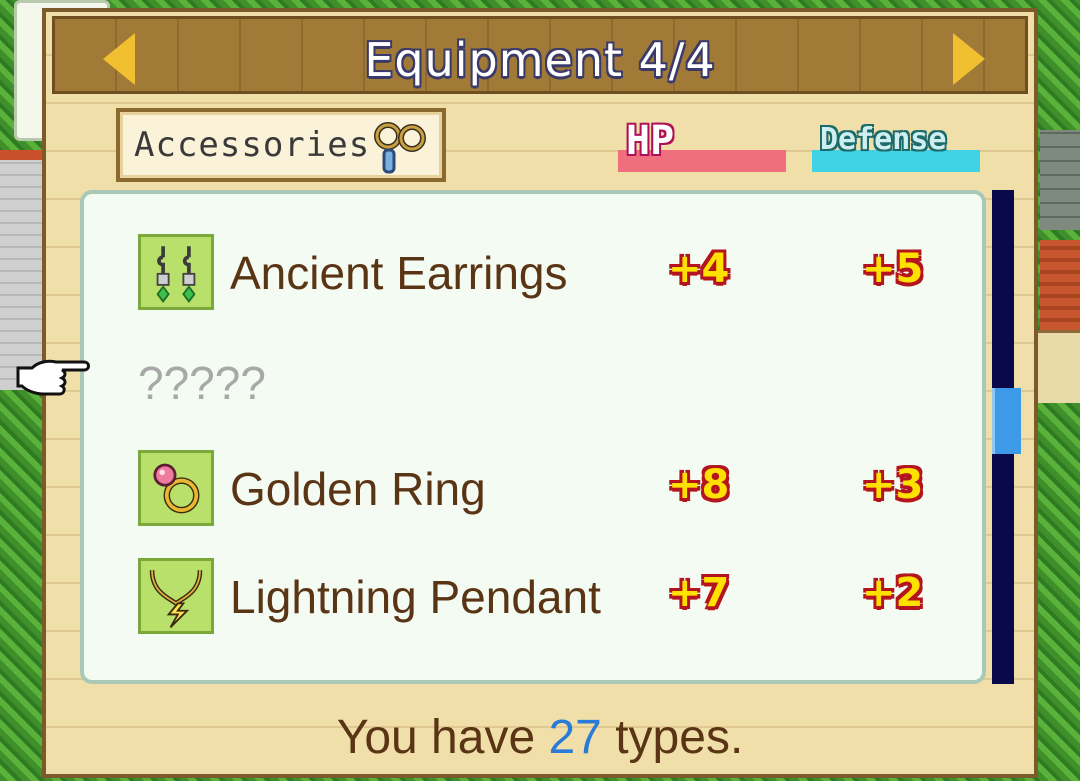  Describe the element at coordinates (540, 60) in the screenshot. I see `window-title: Equipment 4/4` at that location.